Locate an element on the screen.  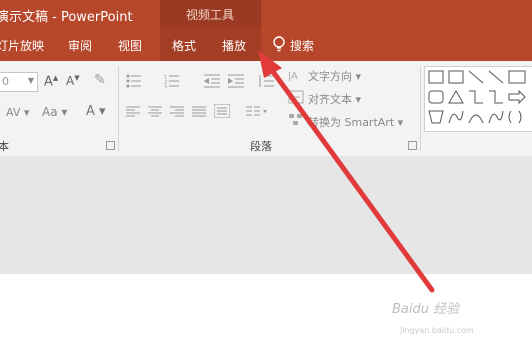
context-group-label: 视频工具 is located at coordinates (210, 15).